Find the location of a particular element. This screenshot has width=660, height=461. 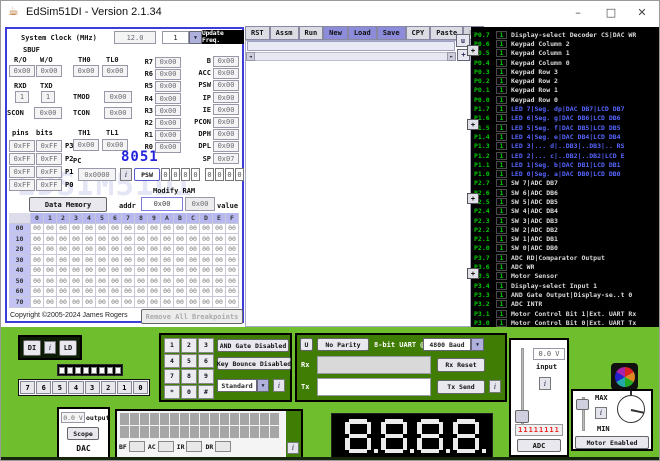

tx-field is located at coordinates (374, 387).